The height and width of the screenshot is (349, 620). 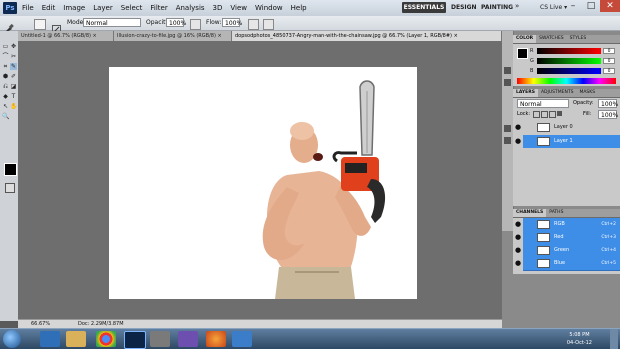 What do you see at coordinates (573, 6) in the screenshot?
I see `minimize-button: –` at bounding box center [573, 6].